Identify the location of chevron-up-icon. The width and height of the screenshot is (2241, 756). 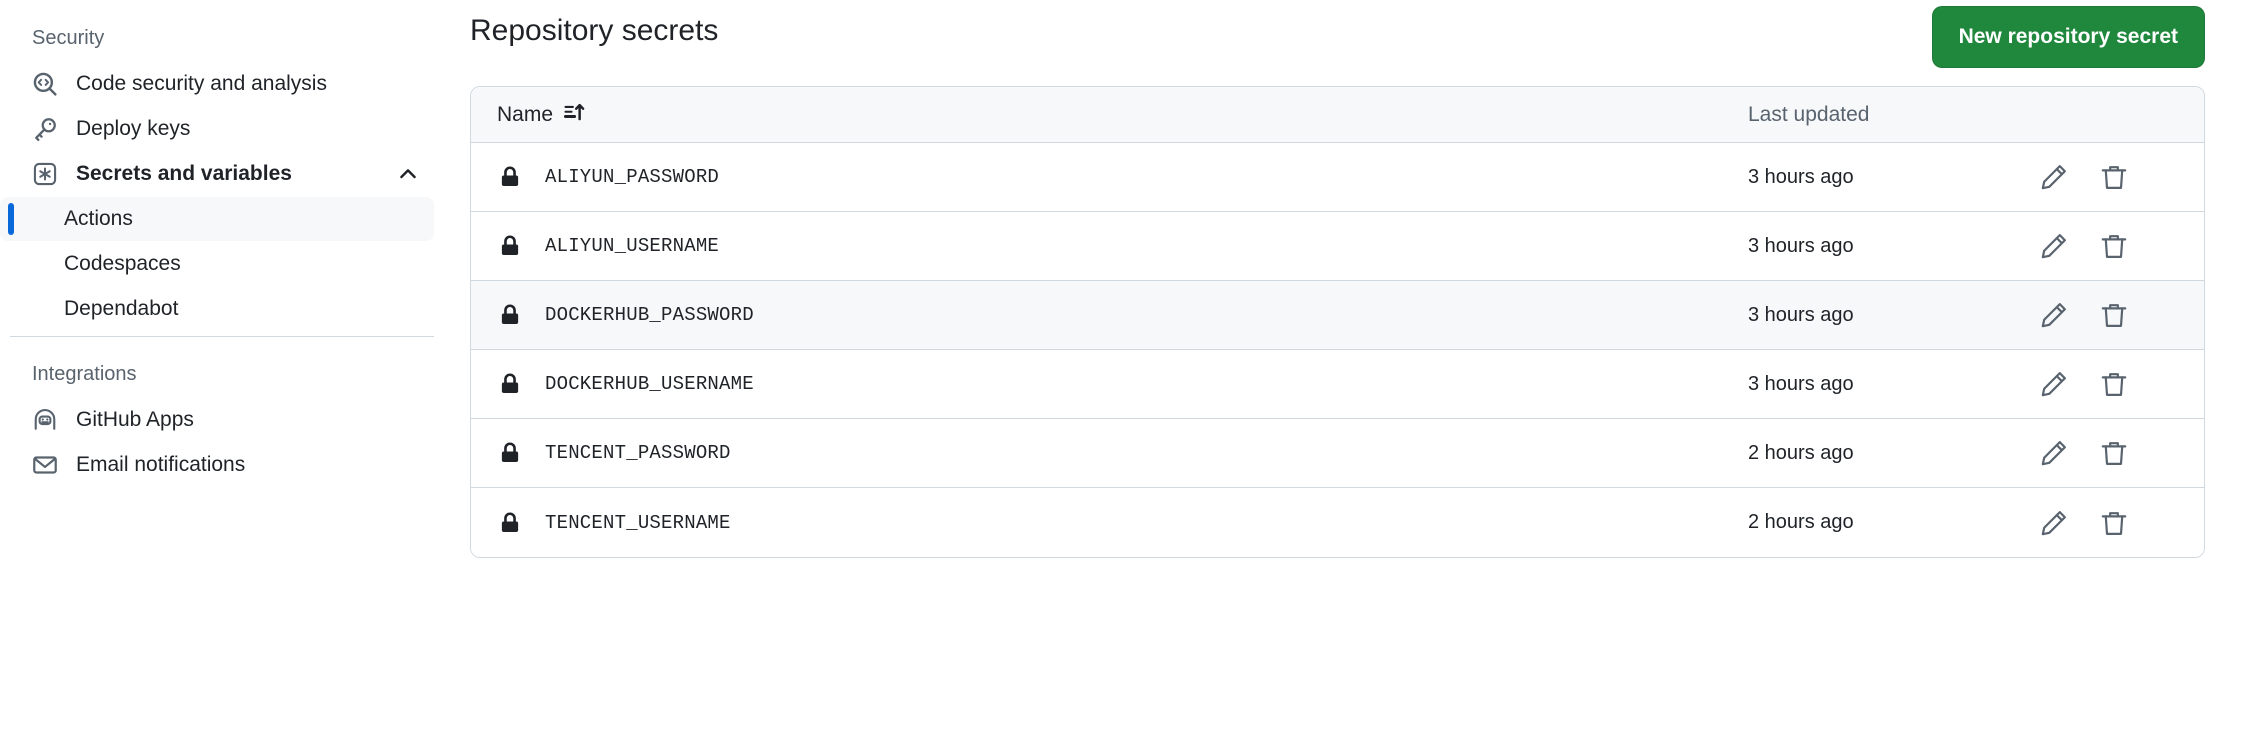
(408, 174).